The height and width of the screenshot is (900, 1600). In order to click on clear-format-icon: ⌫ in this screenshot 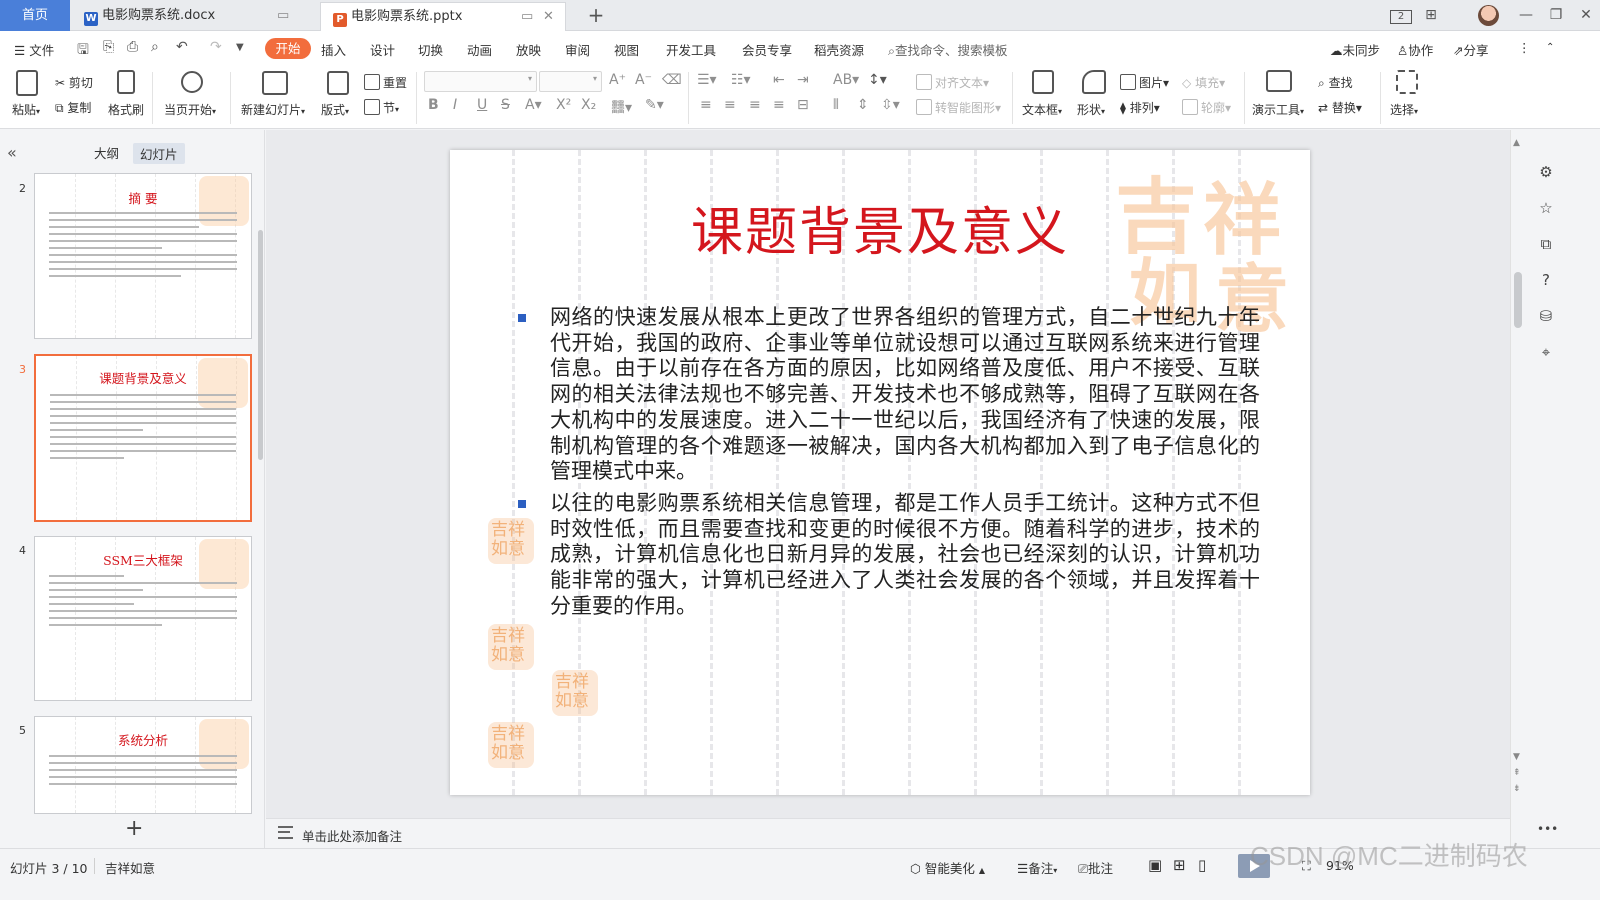, I will do `click(672, 80)`.